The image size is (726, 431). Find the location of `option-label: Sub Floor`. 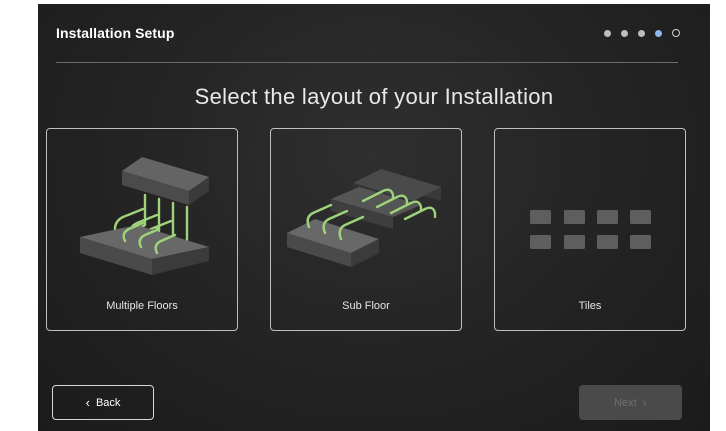

option-label: Sub Floor is located at coordinates (366, 306).